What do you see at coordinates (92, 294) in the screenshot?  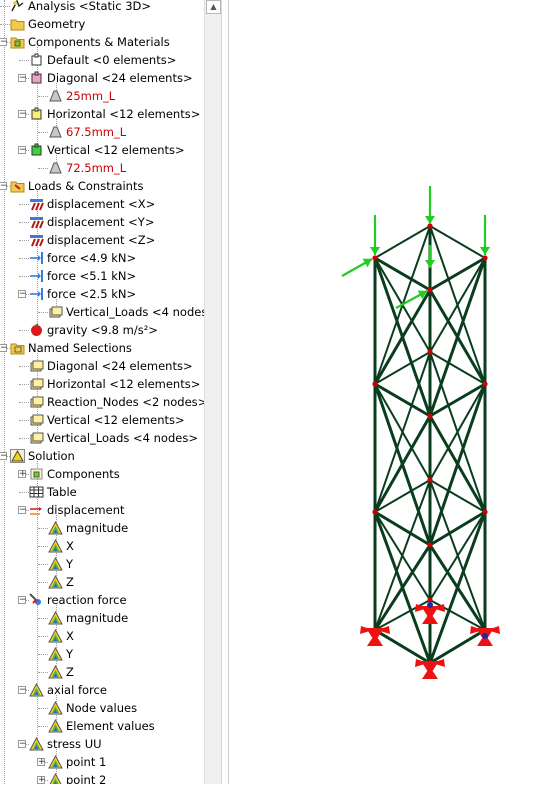 I see `tree-item-label: force <2.5 kN>` at bounding box center [92, 294].